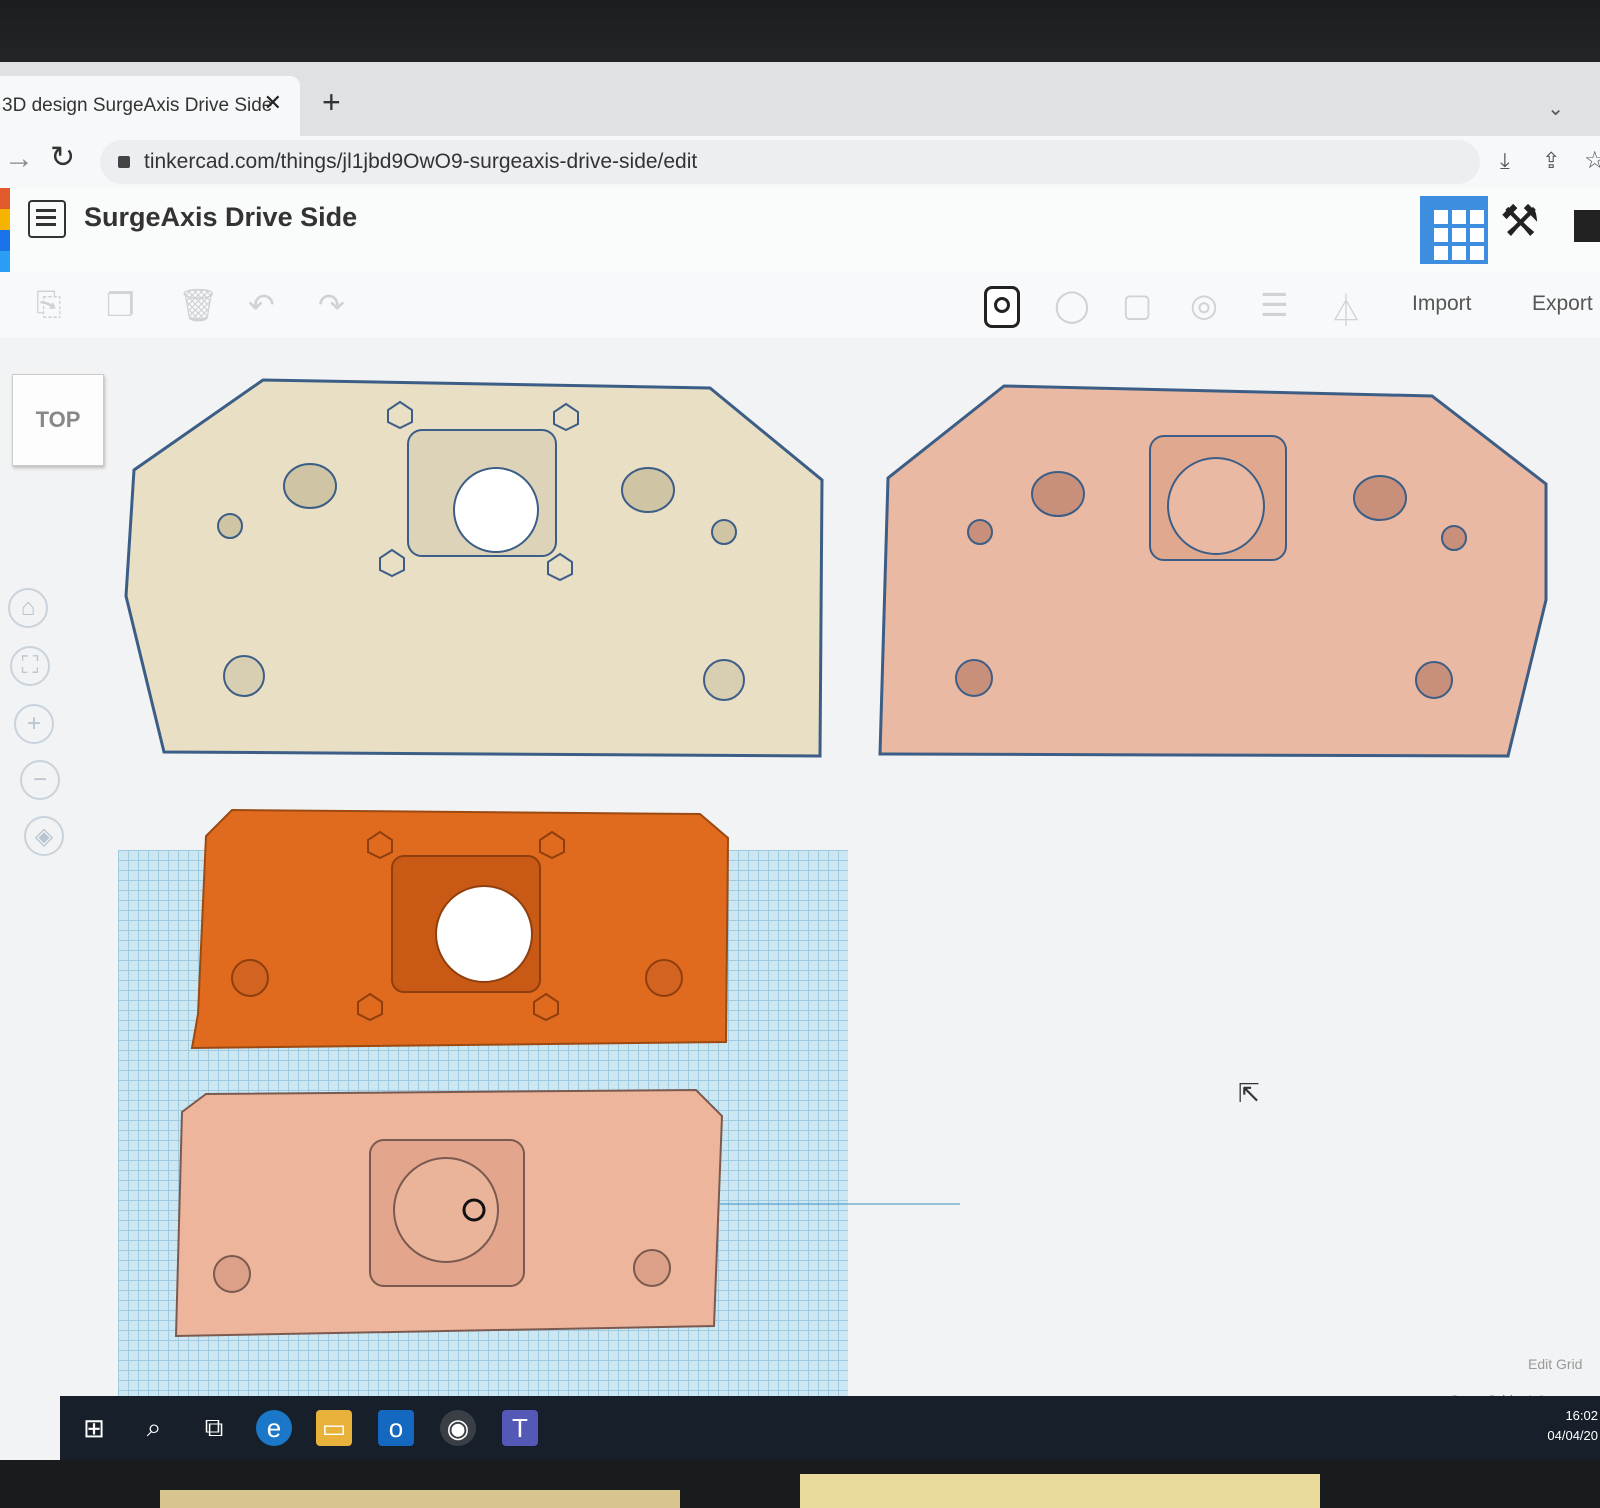 The height and width of the screenshot is (1508, 1600). I want to click on task-view-icon: ⧉, so click(214, 1428).